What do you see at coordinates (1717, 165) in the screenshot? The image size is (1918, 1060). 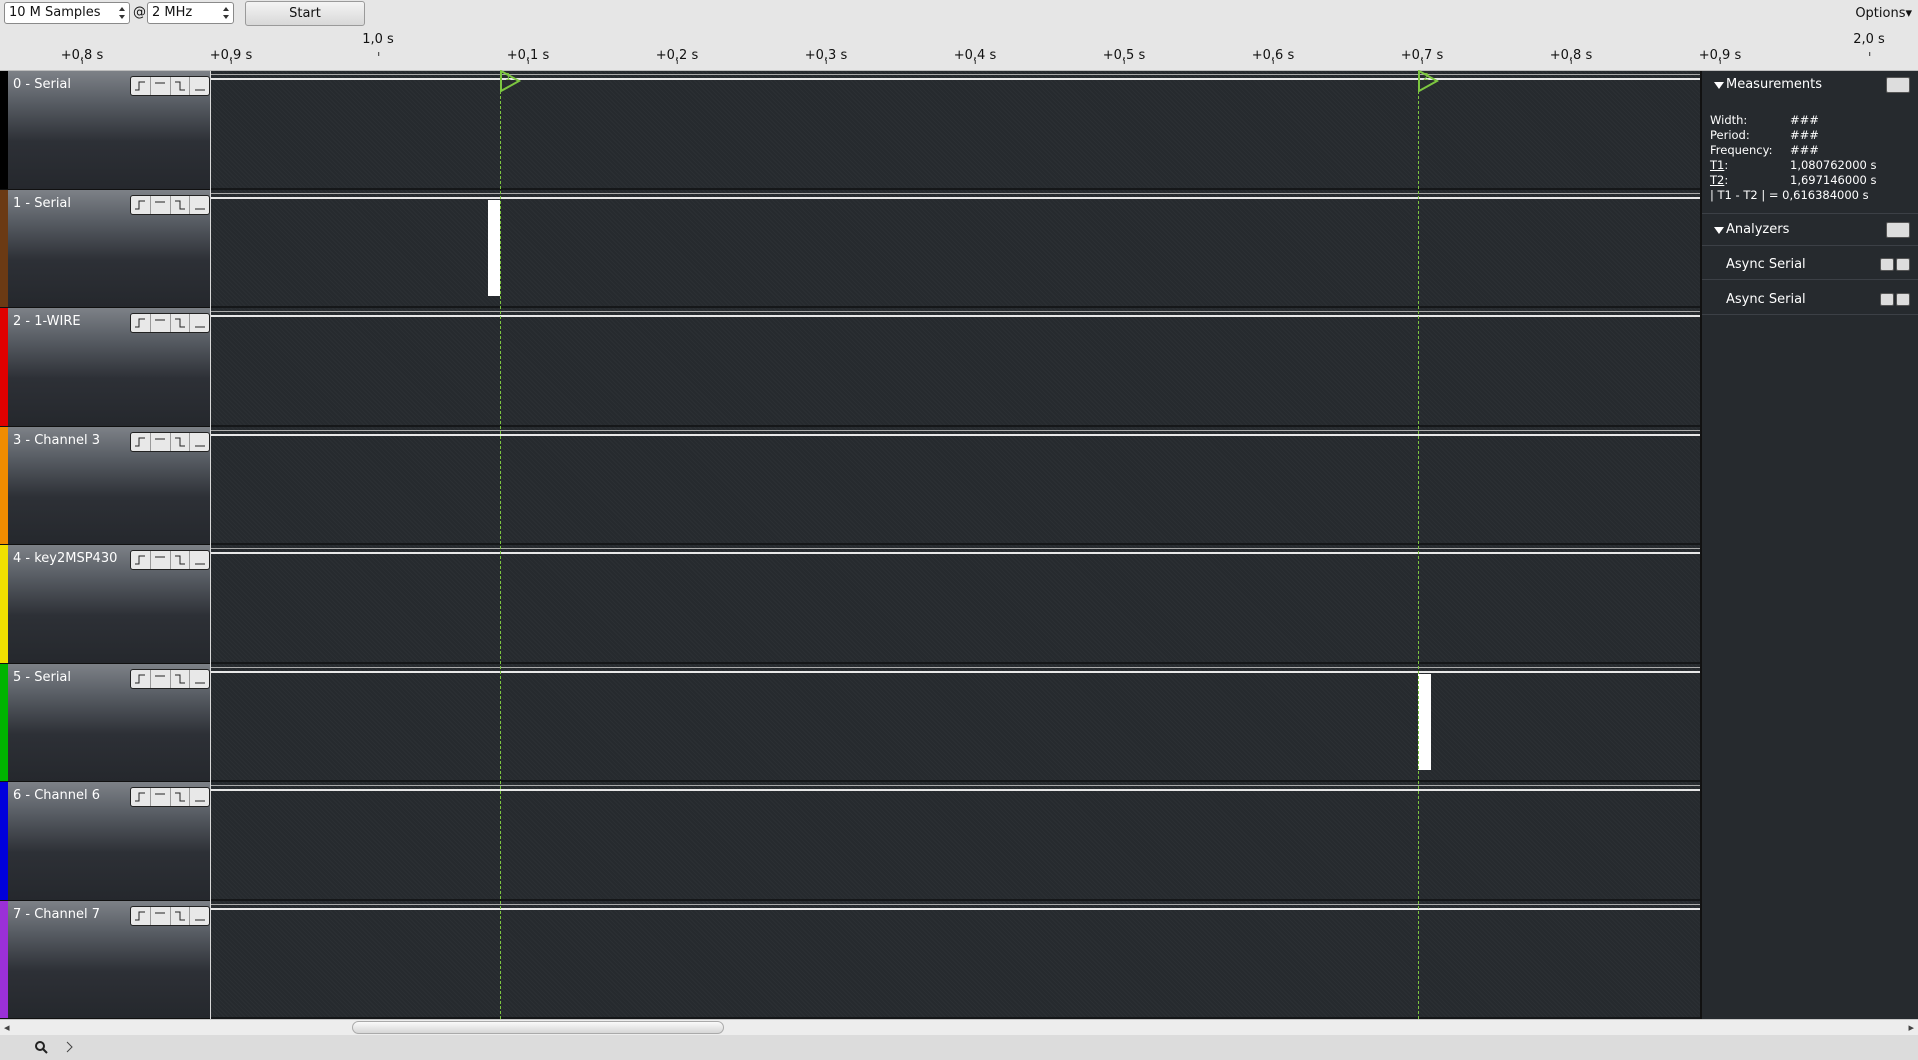 I see `t1-label: T1` at bounding box center [1717, 165].